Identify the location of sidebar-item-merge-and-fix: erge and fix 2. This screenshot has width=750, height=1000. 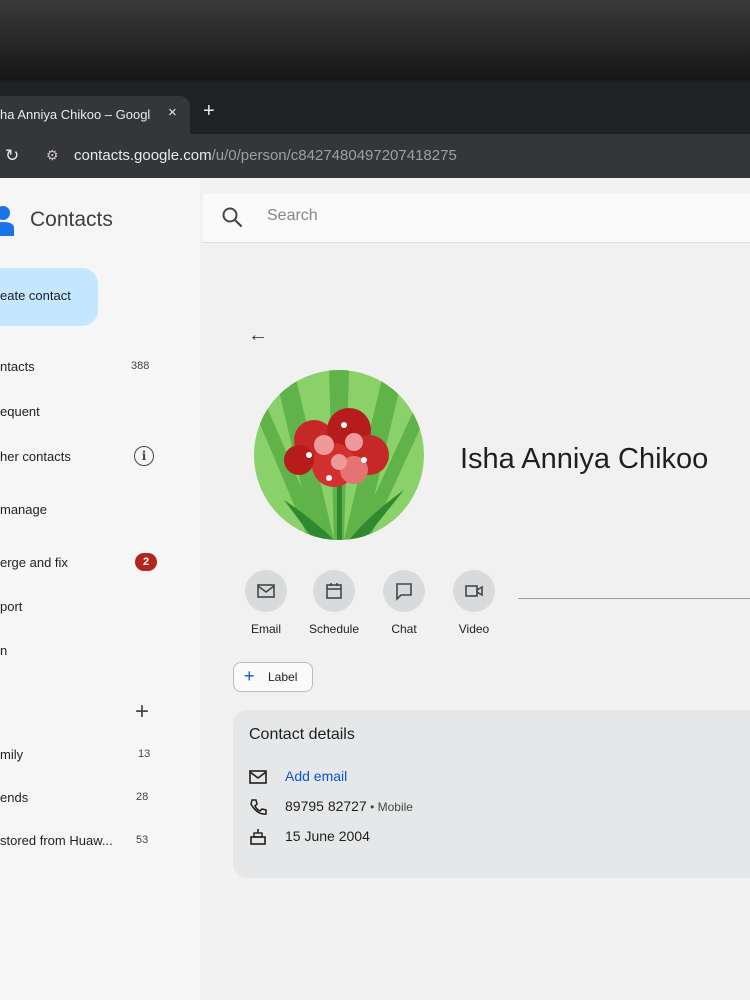
(100, 563).